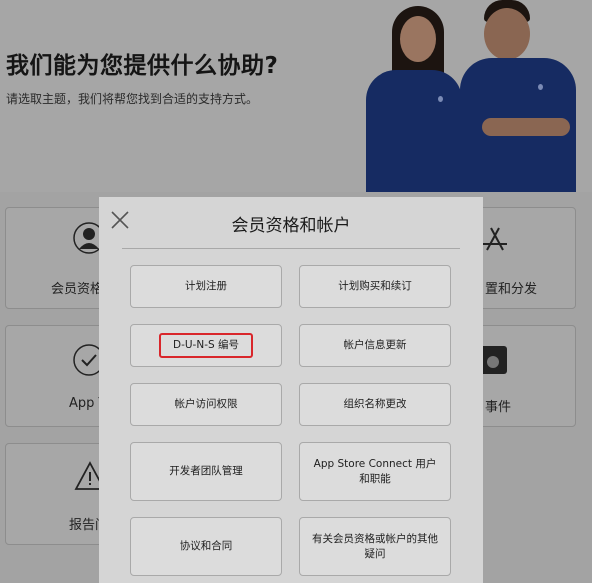  What do you see at coordinates (375, 546) in the screenshot?
I see `option-other-questions: 有关会员资格或帐户的其他疑问` at bounding box center [375, 546].